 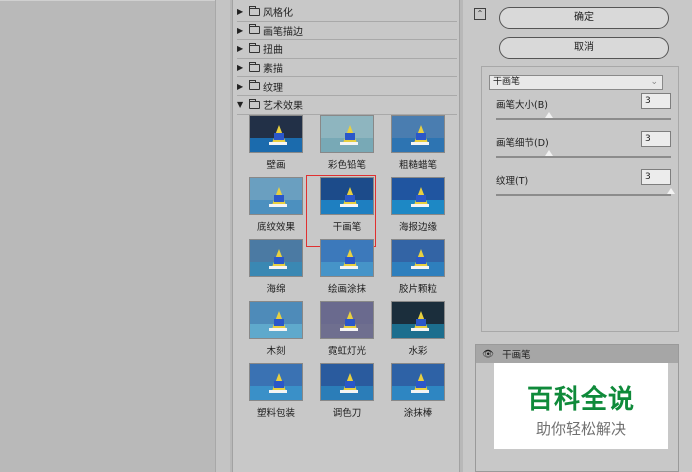 What do you see at coordinates (283, 32) in the screenshot?
I see `filter-category-label: 画笔描边` at bounding box center [283, 32].